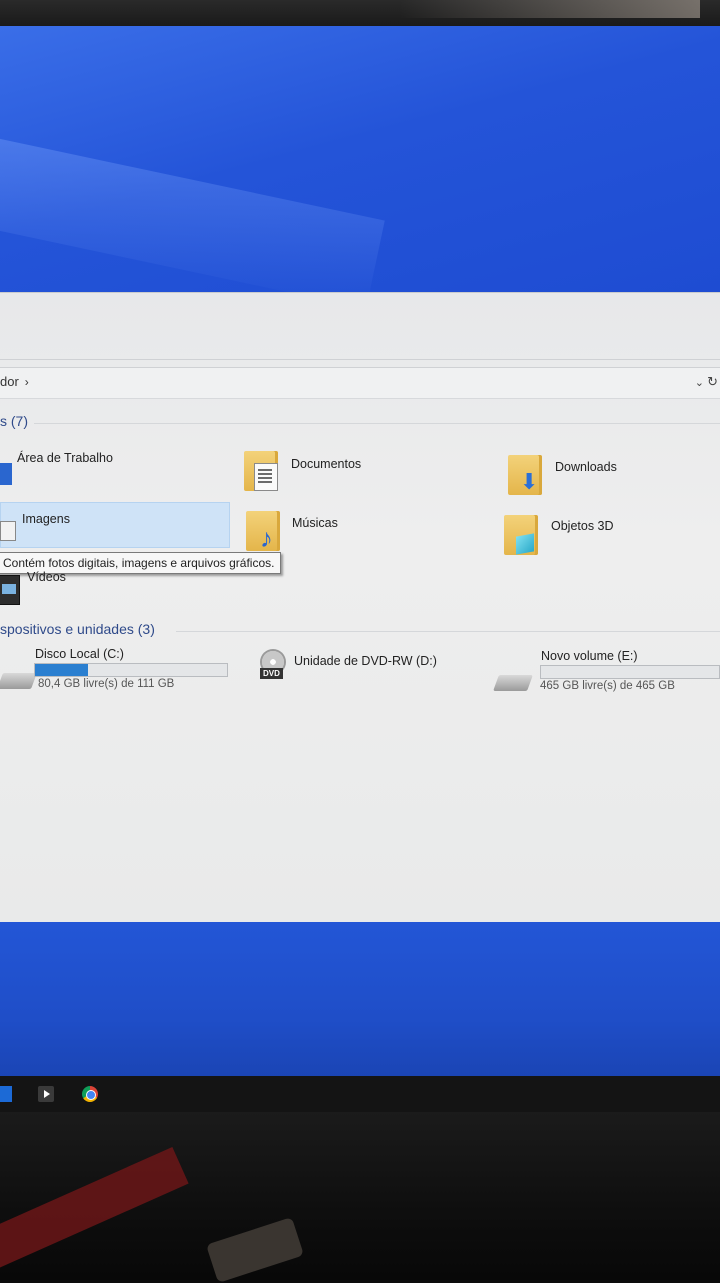  I want to click on address-dropdown-icon: ⌄, so click(699, 382).